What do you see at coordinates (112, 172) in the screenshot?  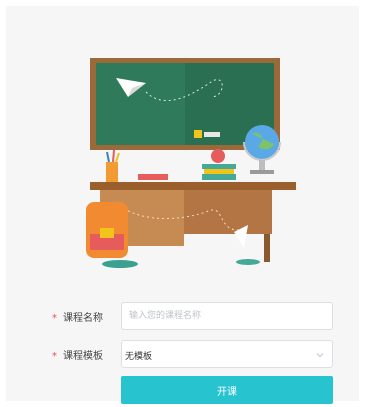 I see `pencil-cup-icon` at bounding box center [112, 172].